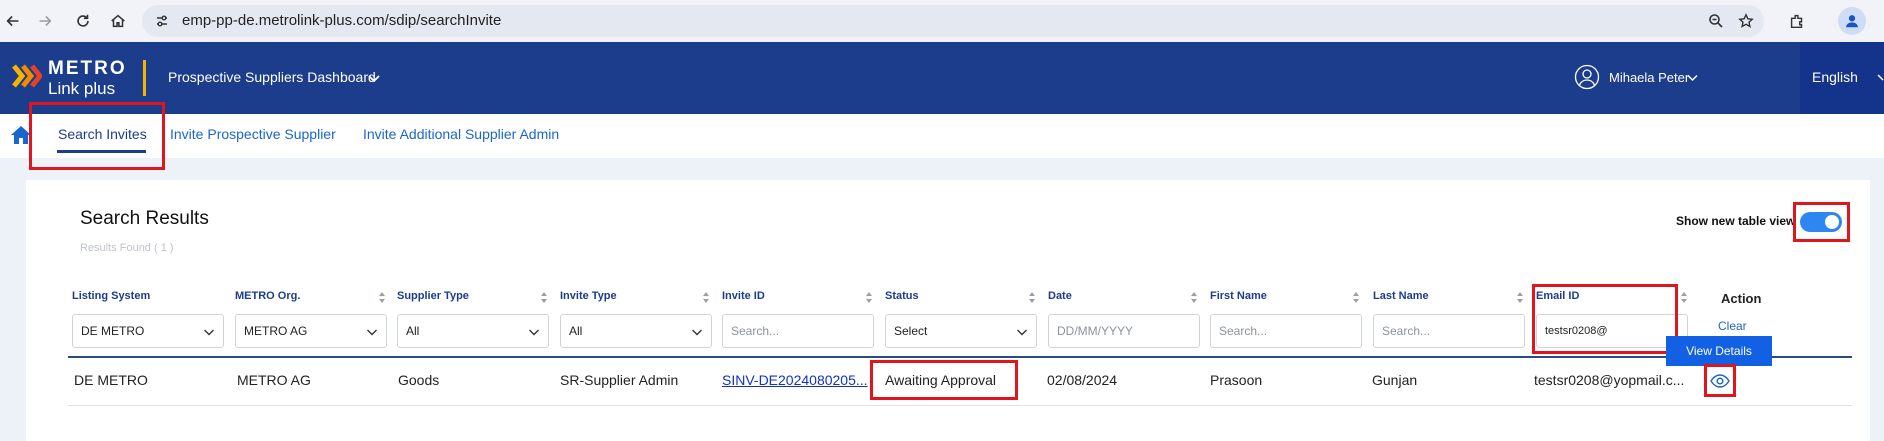 This screenshot has width=1884, height=441. I want to click on profile-icon, so click(1852, 21).